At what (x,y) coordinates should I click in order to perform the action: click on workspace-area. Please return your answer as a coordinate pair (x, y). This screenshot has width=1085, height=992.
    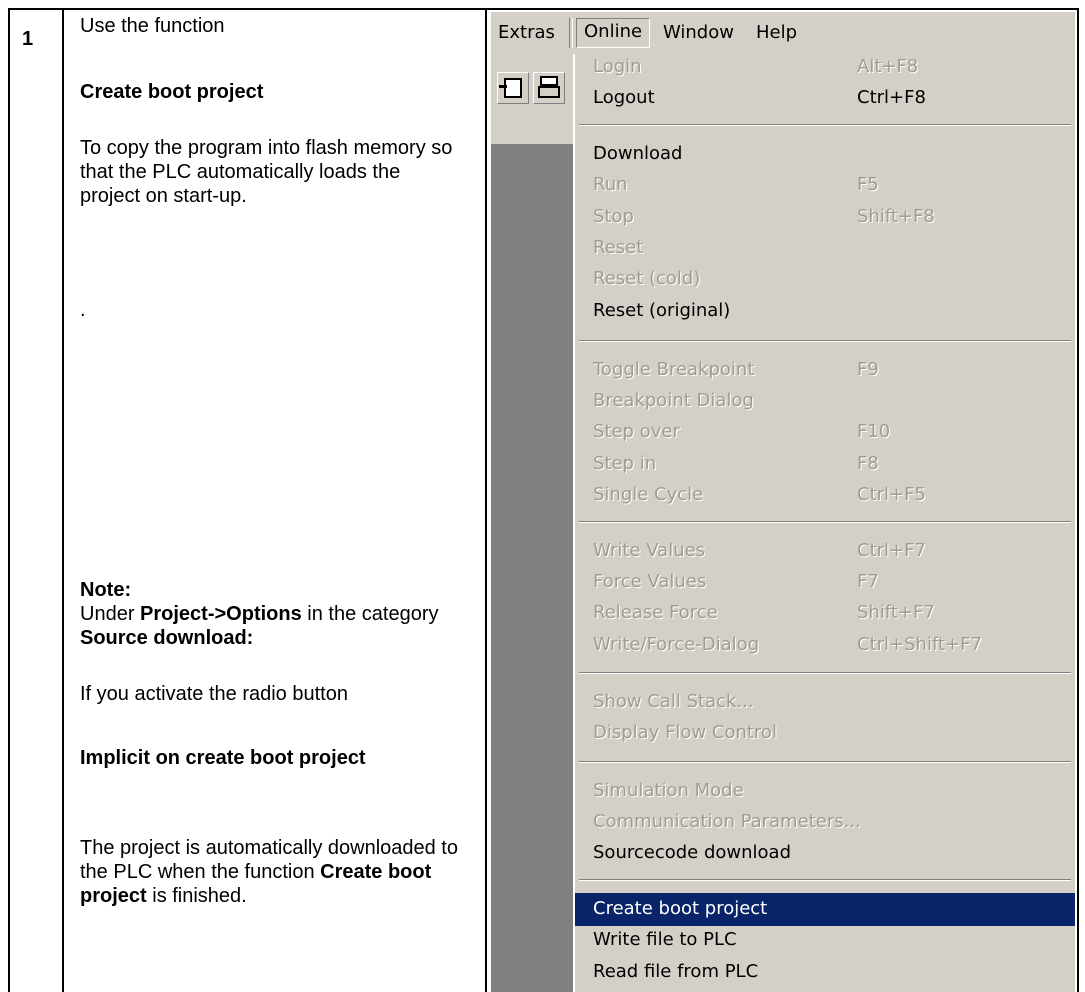
    Looking at the image, I should click on (532, 568).